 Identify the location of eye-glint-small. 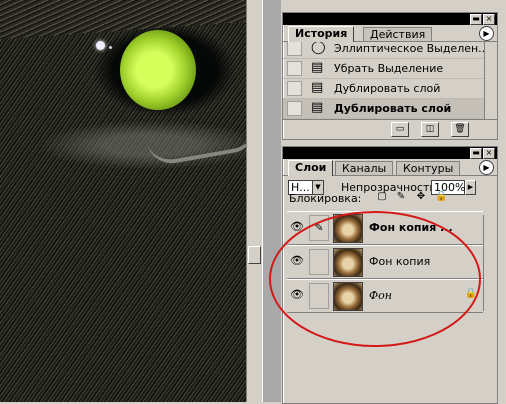
(110, 47).